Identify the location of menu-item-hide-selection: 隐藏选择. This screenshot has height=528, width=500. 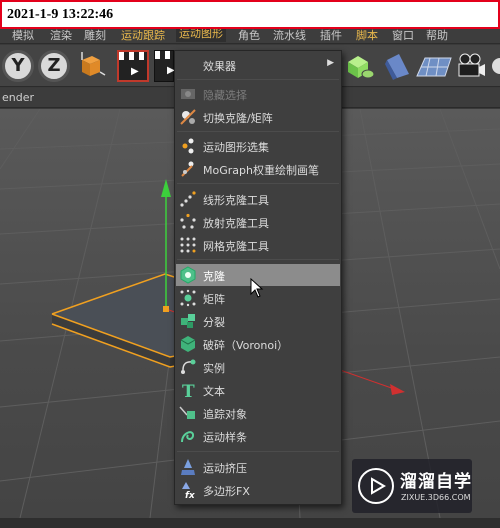
(258, 94).